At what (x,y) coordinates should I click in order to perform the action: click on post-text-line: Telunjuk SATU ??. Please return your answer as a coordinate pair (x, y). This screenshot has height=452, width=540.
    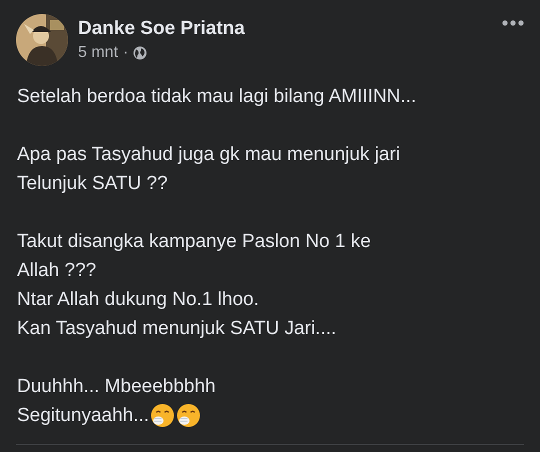
    Looking at the image, I should click on (92, 184).